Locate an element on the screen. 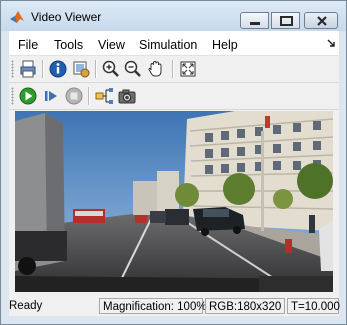  close-icon is located at coordinates (322, 21).